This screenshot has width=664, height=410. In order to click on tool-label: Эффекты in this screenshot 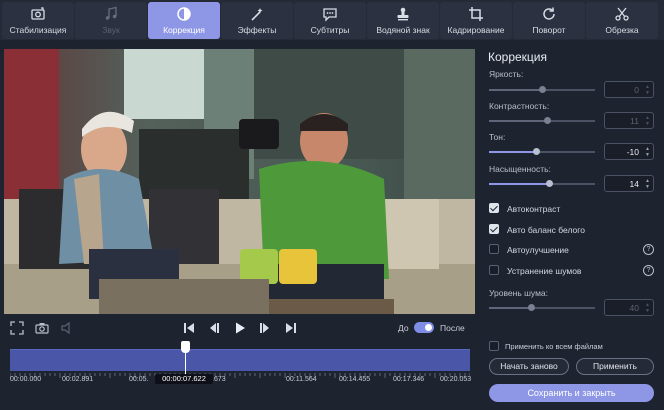, I will do `click(257, 30)`.